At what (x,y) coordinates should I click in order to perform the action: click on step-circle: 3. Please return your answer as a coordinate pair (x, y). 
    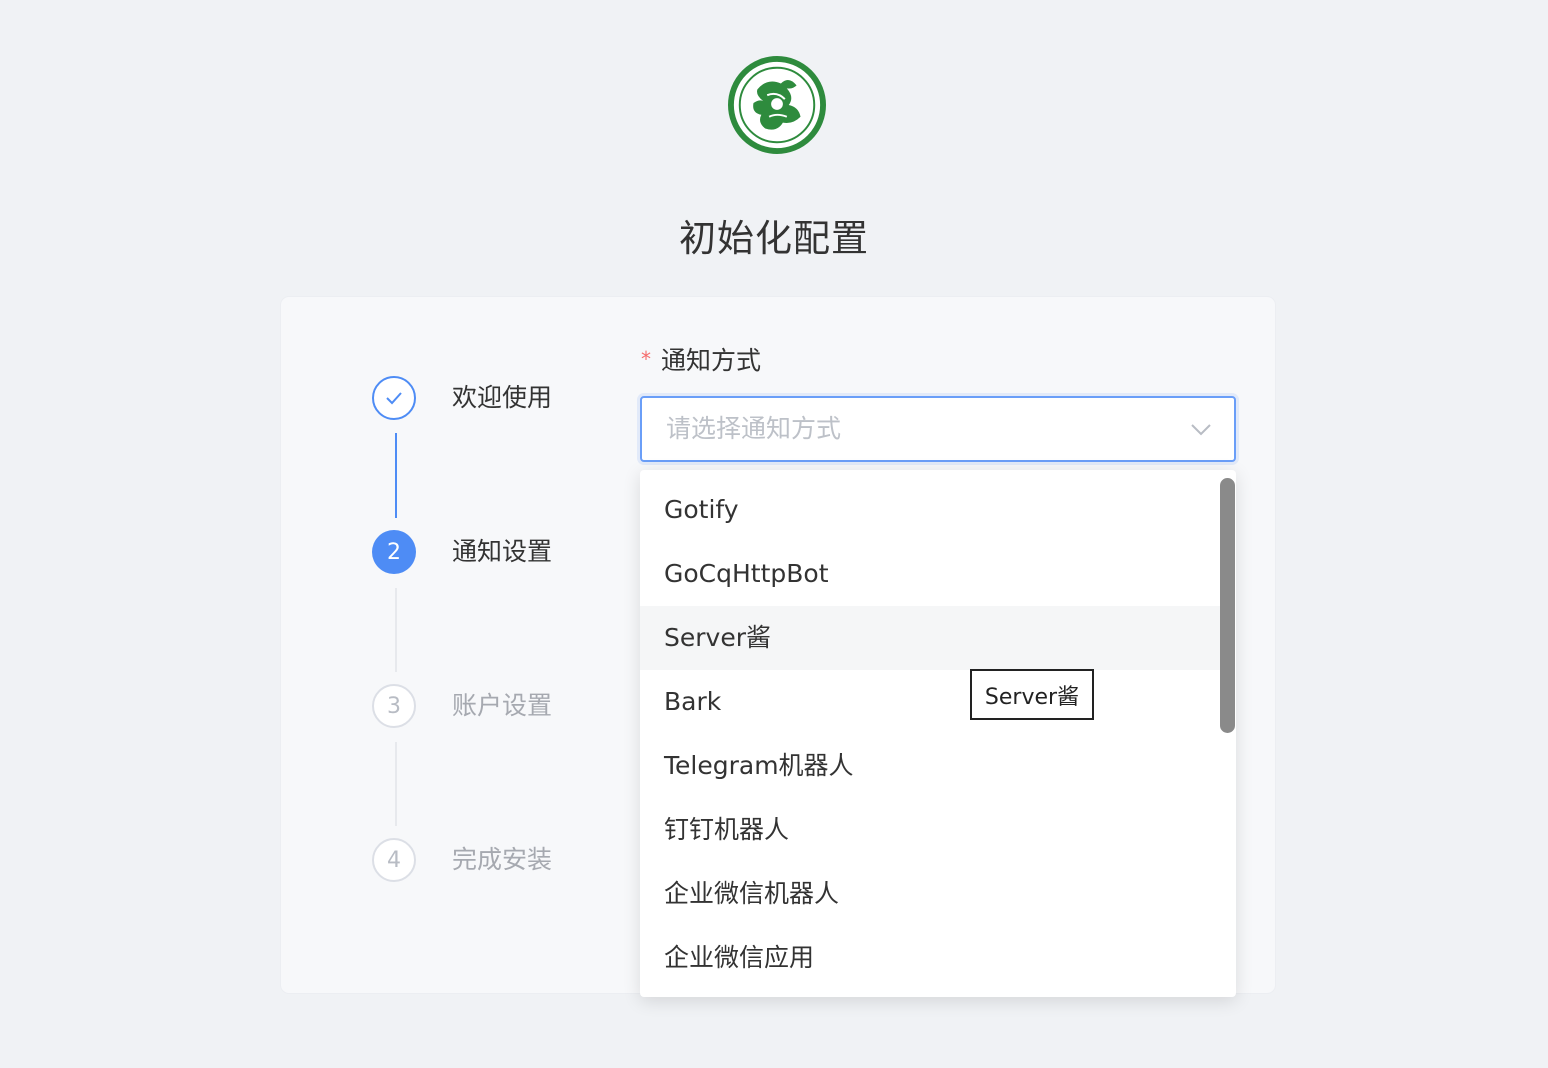
    Looking at the image, I should click on (394, 706).